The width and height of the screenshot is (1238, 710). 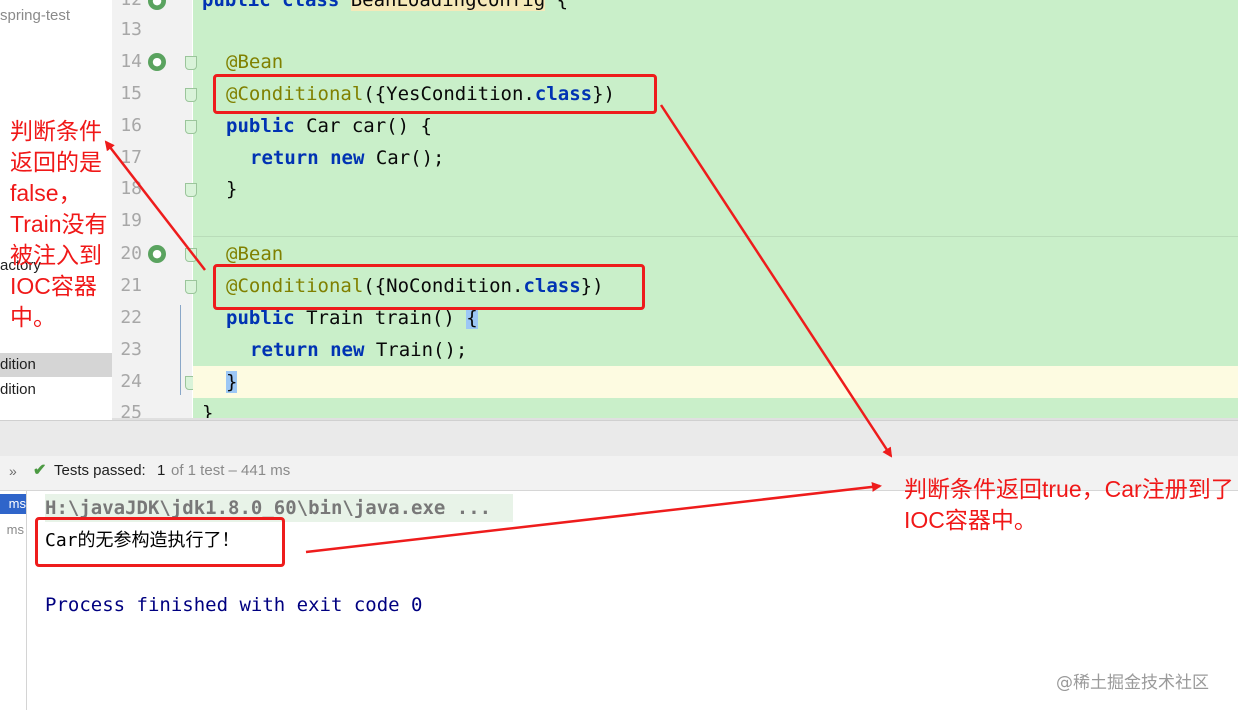 What do you see at coordinates (1069, 504) in the screenshot?
I see `annotation-note-right: 判断条件返回true，Car注册到了IOC容器中。` at bounding box center [1069, 504].